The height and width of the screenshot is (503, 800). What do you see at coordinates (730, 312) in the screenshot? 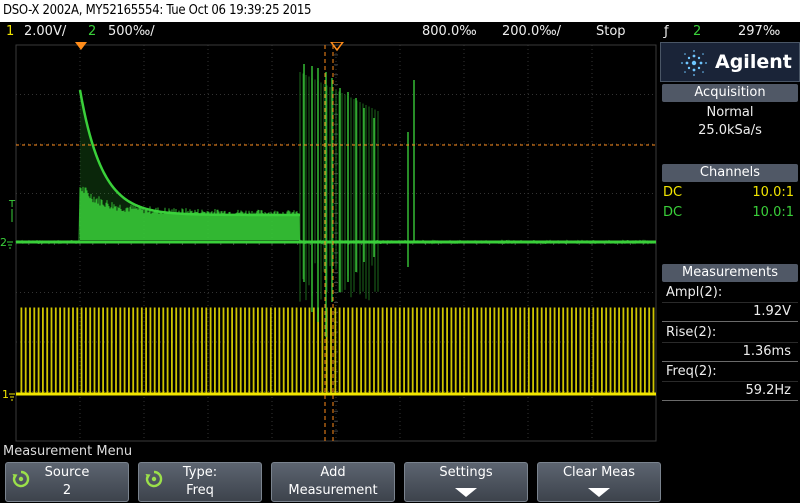
I see `measurement-box-ampl: 1.92V` at bounding box center [730, 312].